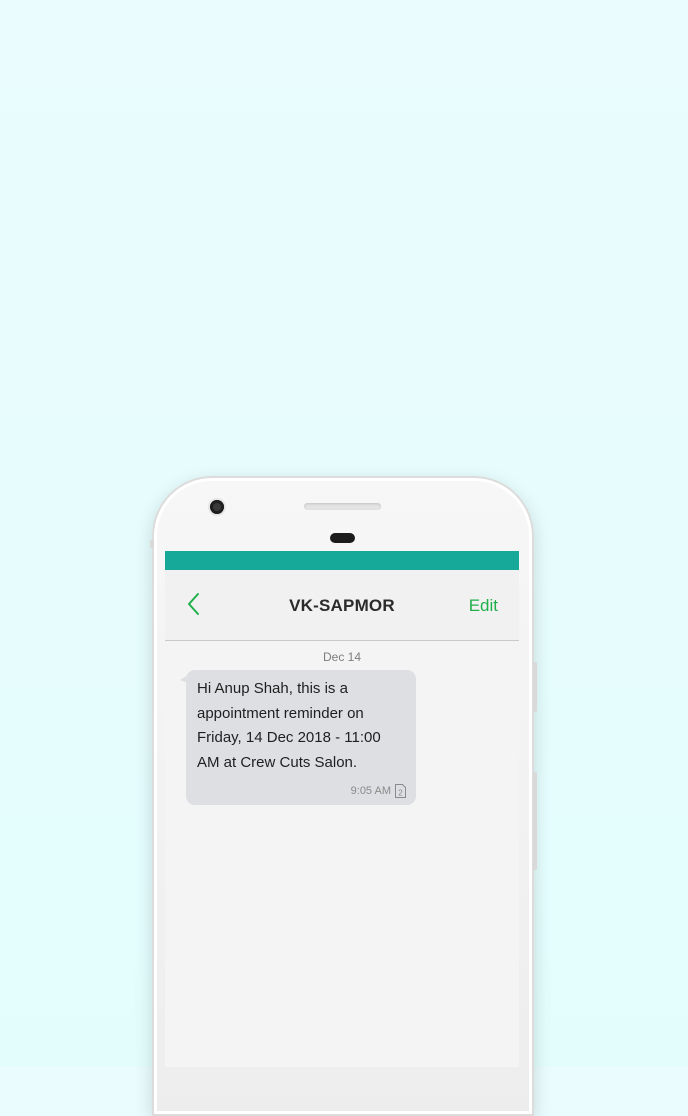  What do you see at coordinates (400, 793) in the screenshot?
I see `sim-number: 2` at bounding box center [400, 793].